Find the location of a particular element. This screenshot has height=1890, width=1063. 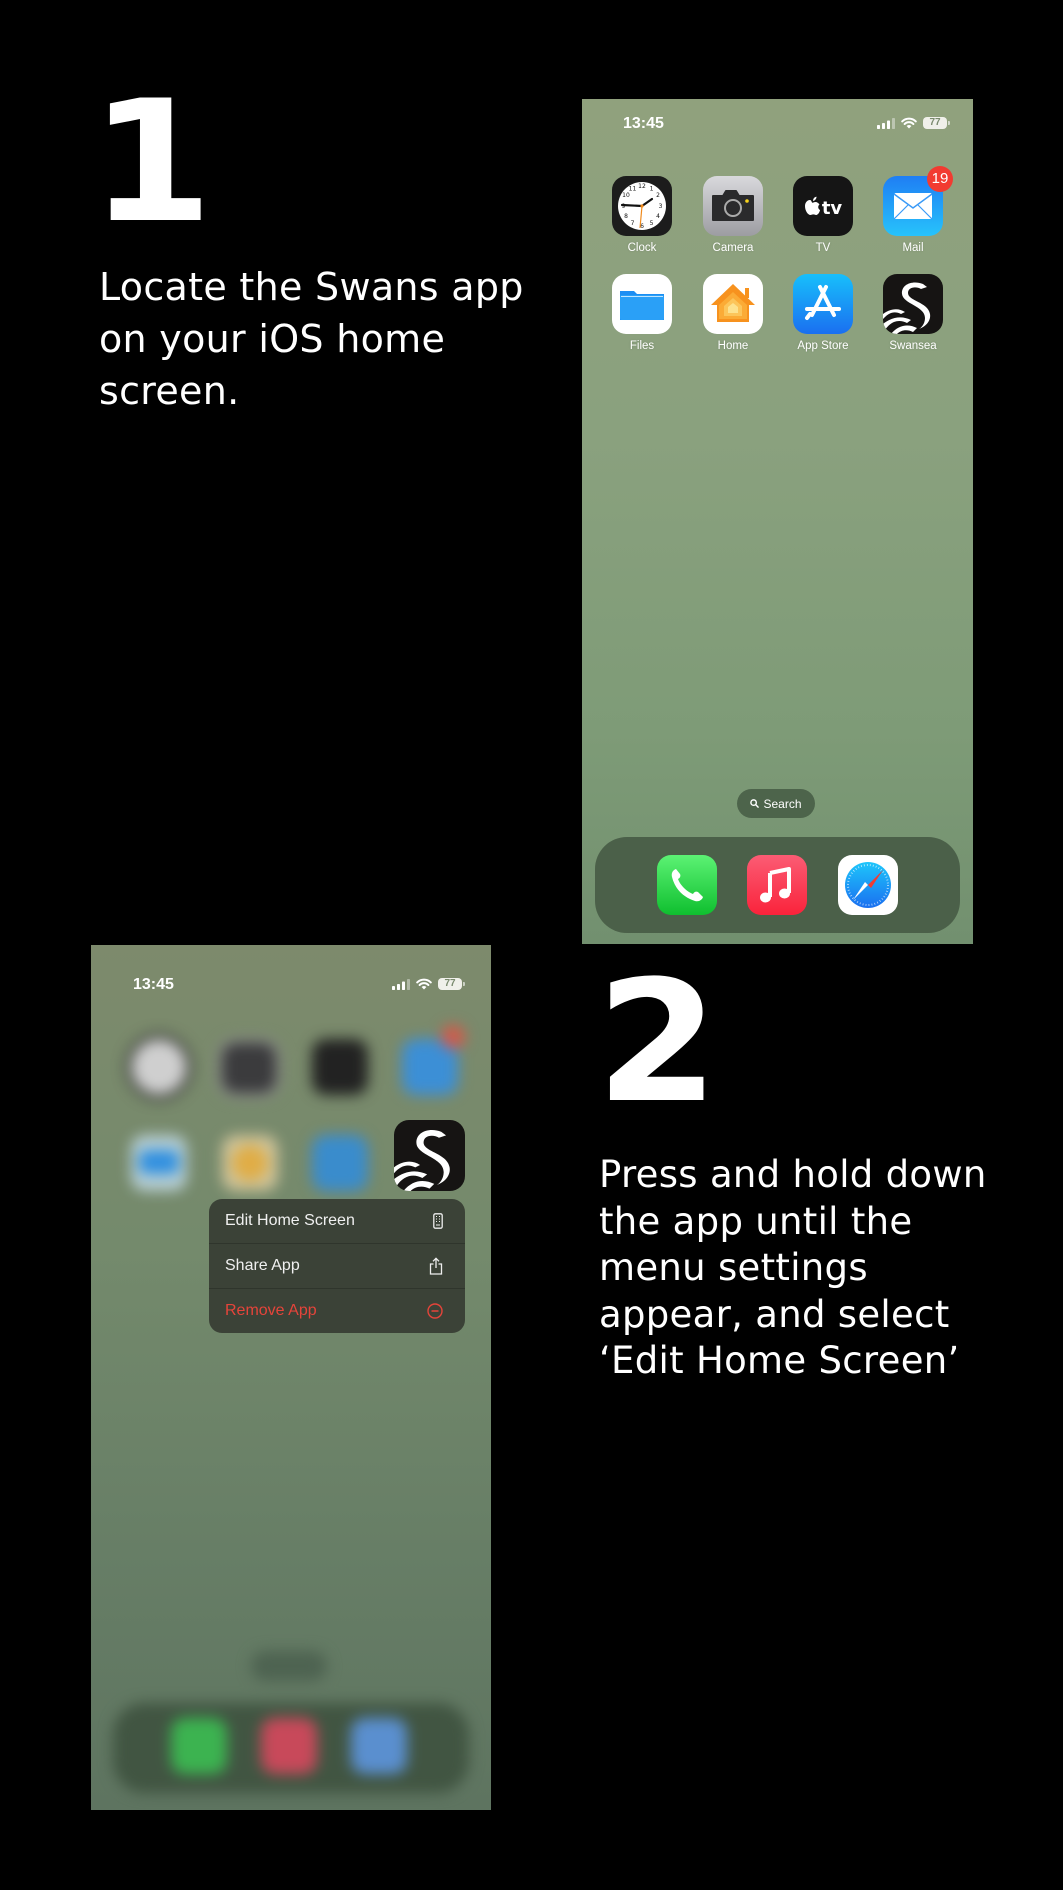

home-icon is located at coordinates (733, 304).